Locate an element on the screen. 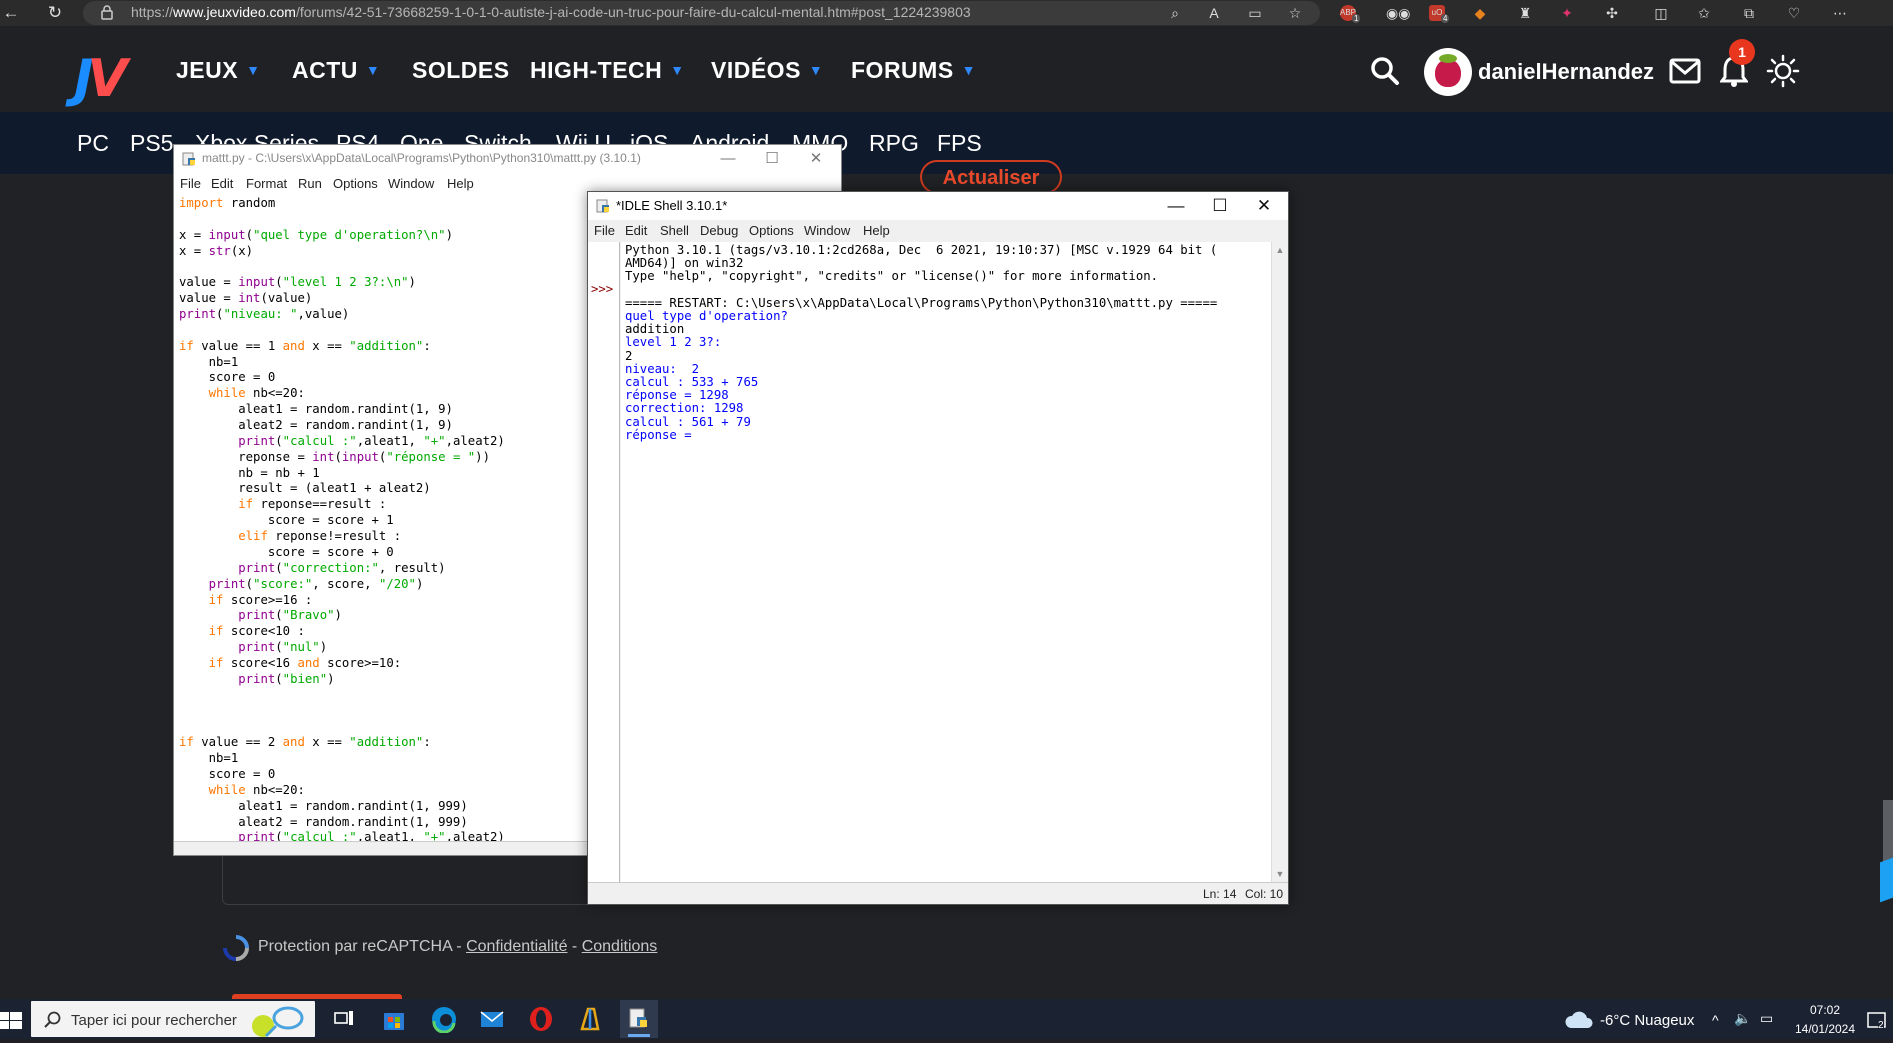  favorite-star-icon: ☆ is located at coordinates (1295, 13).